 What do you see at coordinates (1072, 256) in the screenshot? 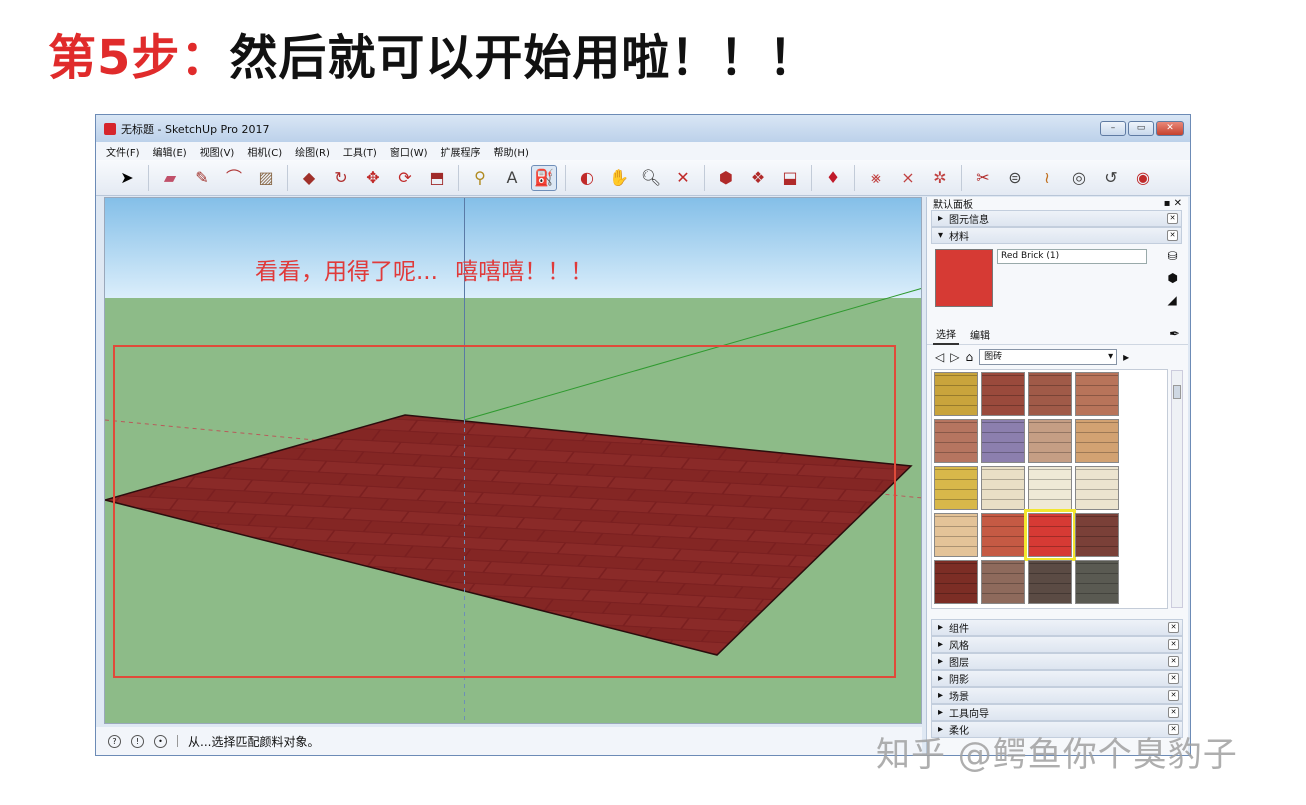
I see `material-name-field: Red Brick (1)` at bounding box center [1072, 256].